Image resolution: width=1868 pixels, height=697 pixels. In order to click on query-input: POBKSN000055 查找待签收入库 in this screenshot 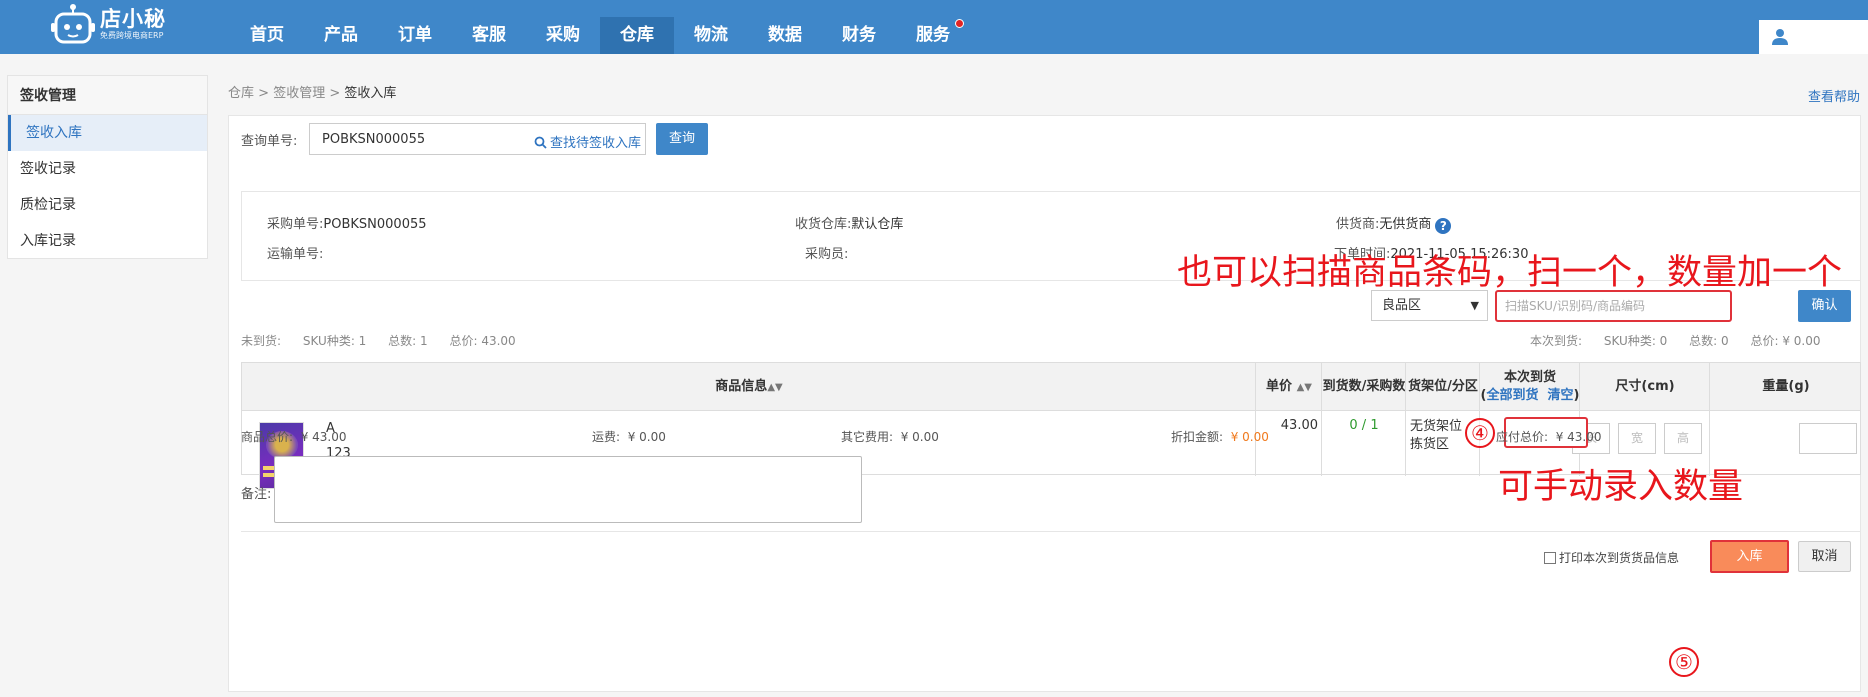, I will do `click(477, 139)`.